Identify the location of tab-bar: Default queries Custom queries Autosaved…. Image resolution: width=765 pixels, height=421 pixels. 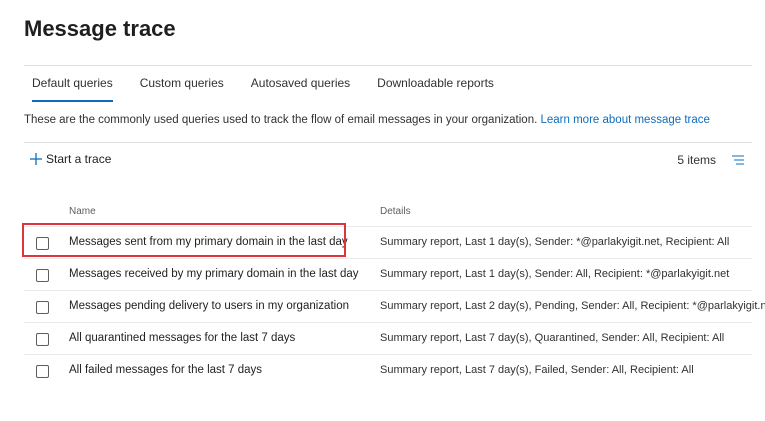
(268, 84).